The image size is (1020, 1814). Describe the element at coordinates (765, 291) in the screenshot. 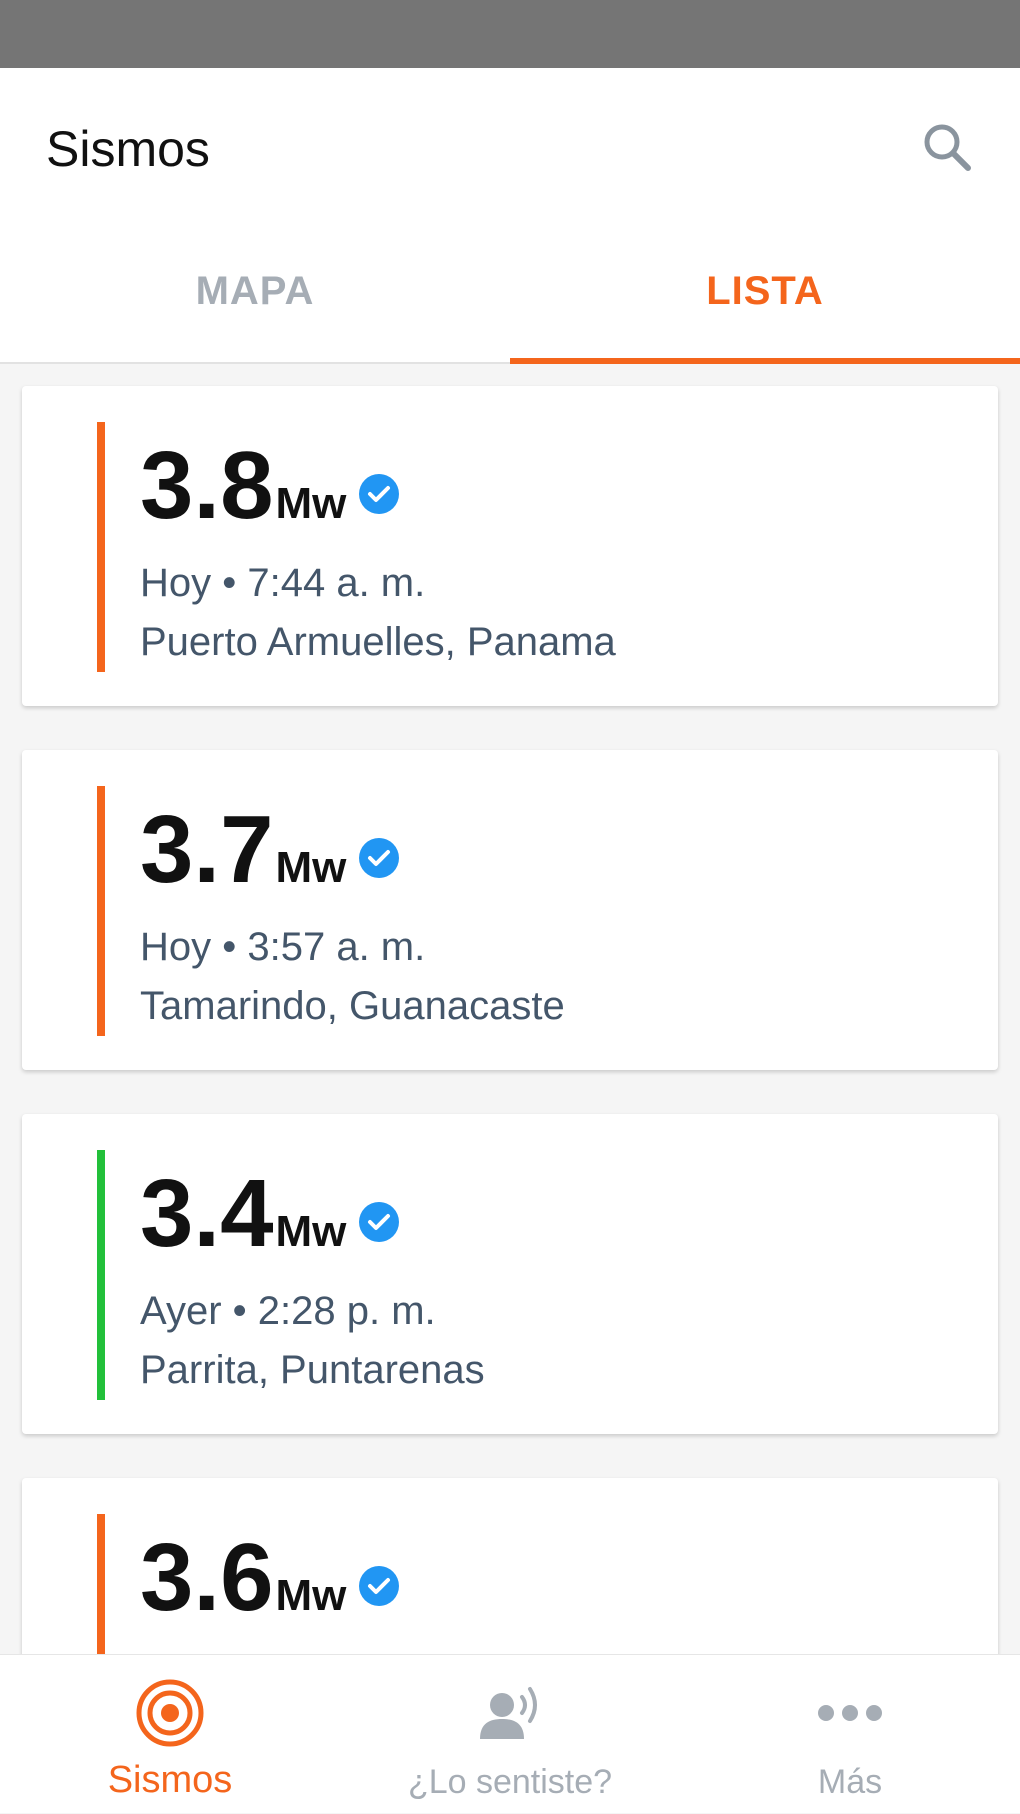

I see `tab-lista: LISTA` at that location.